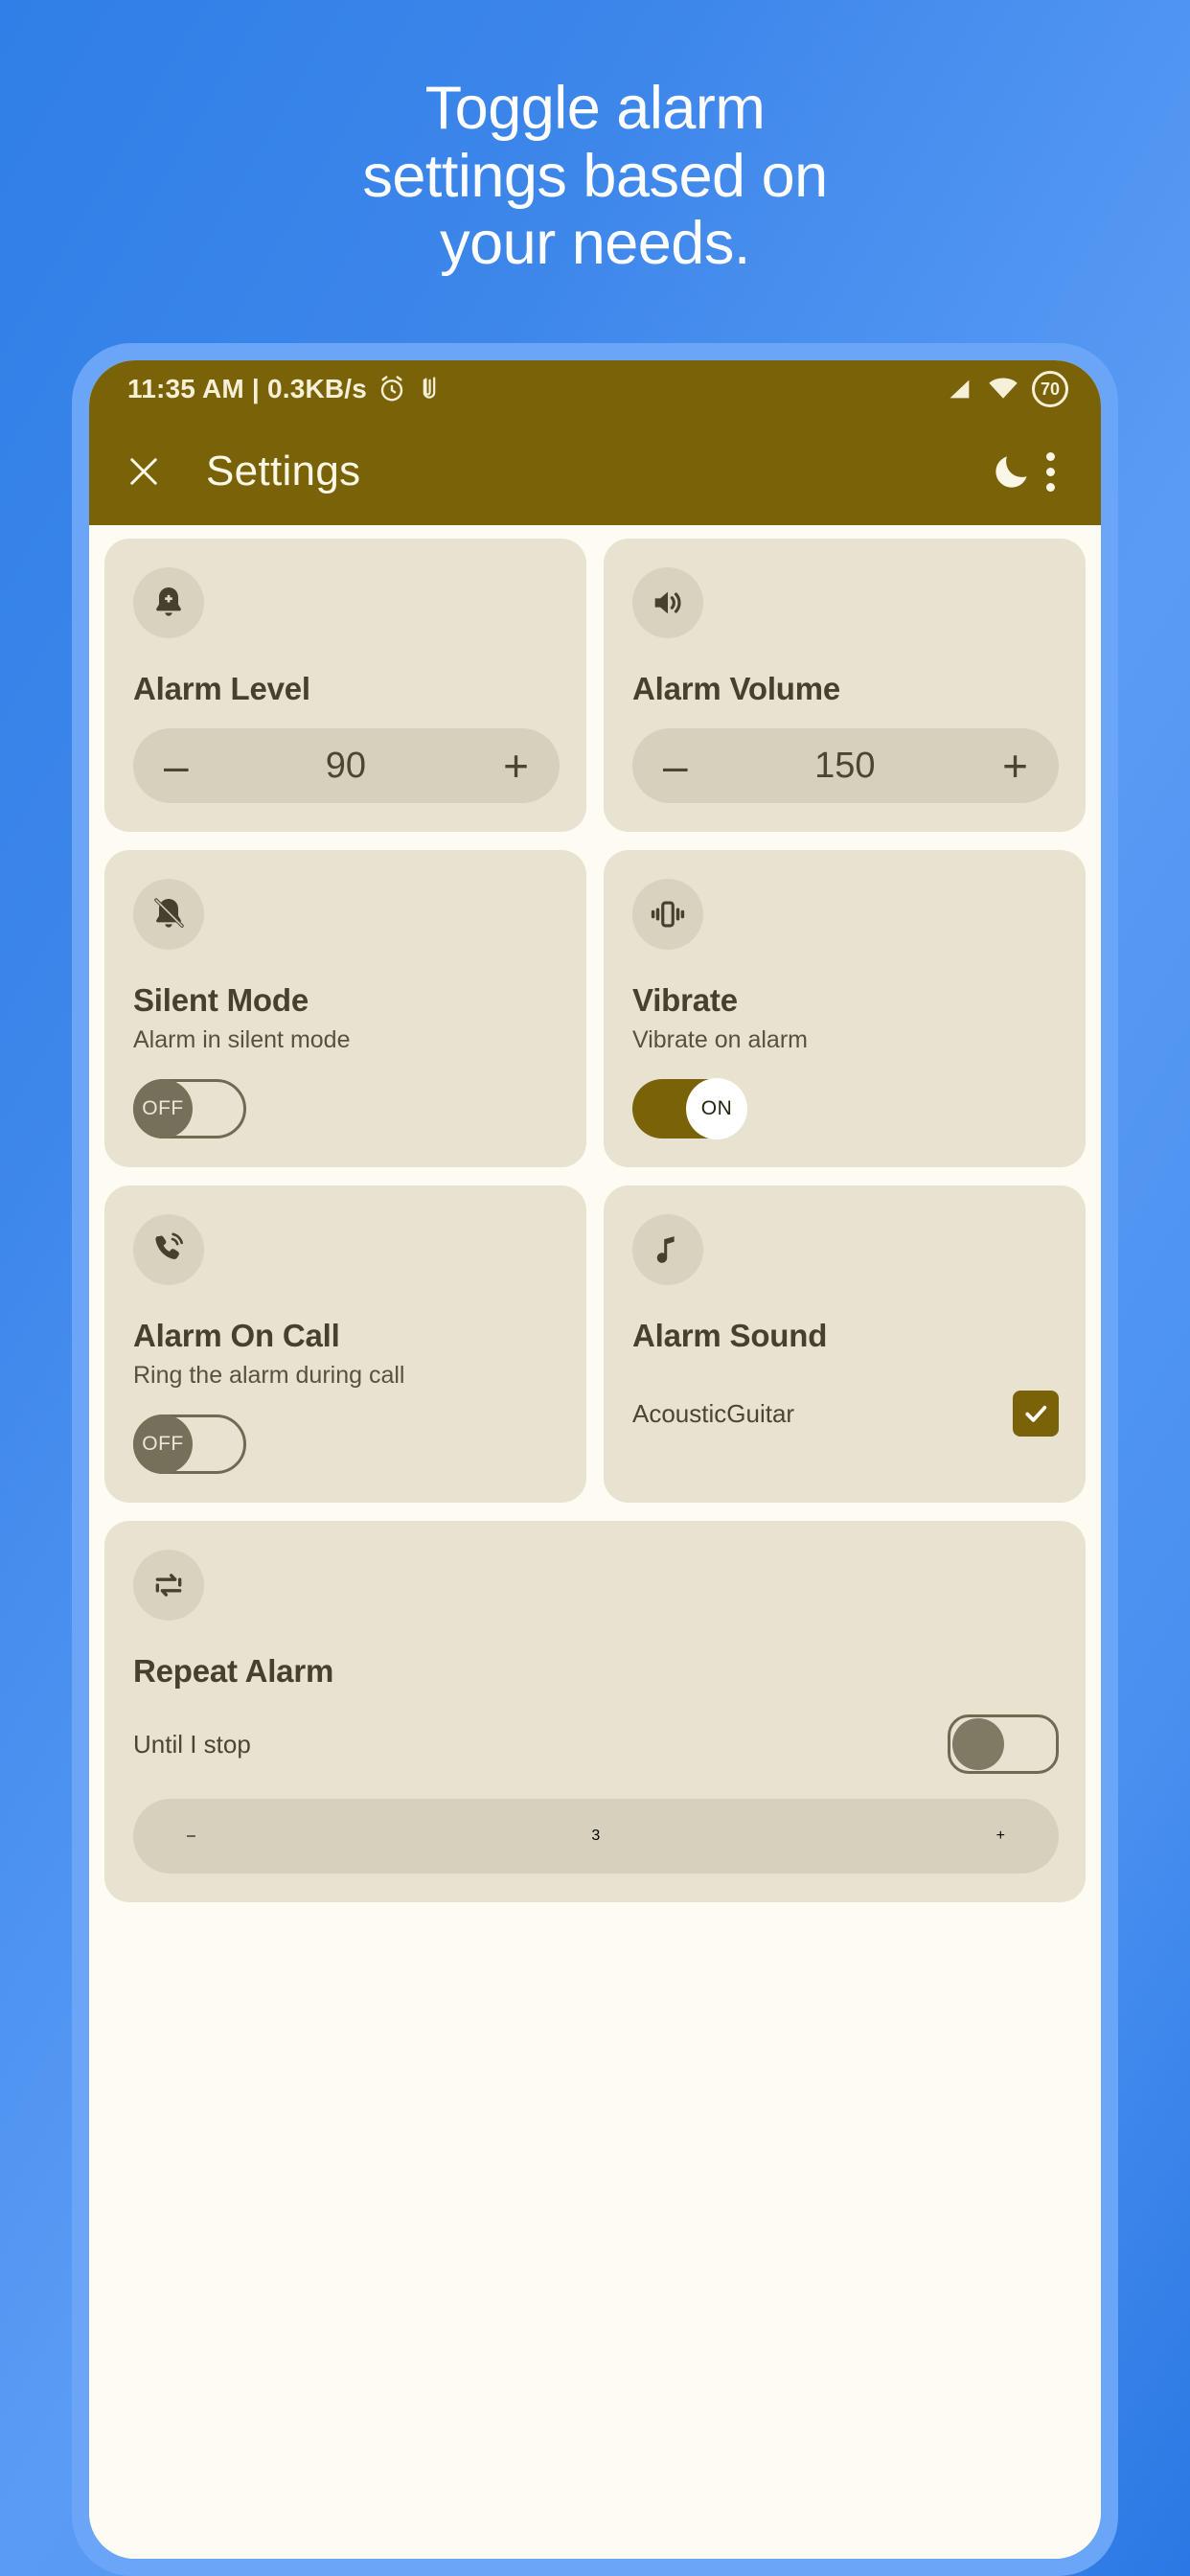 This screenshot has height=2576, width=1190. I want to click on card-title: Alarm Level, so click(222, 688).